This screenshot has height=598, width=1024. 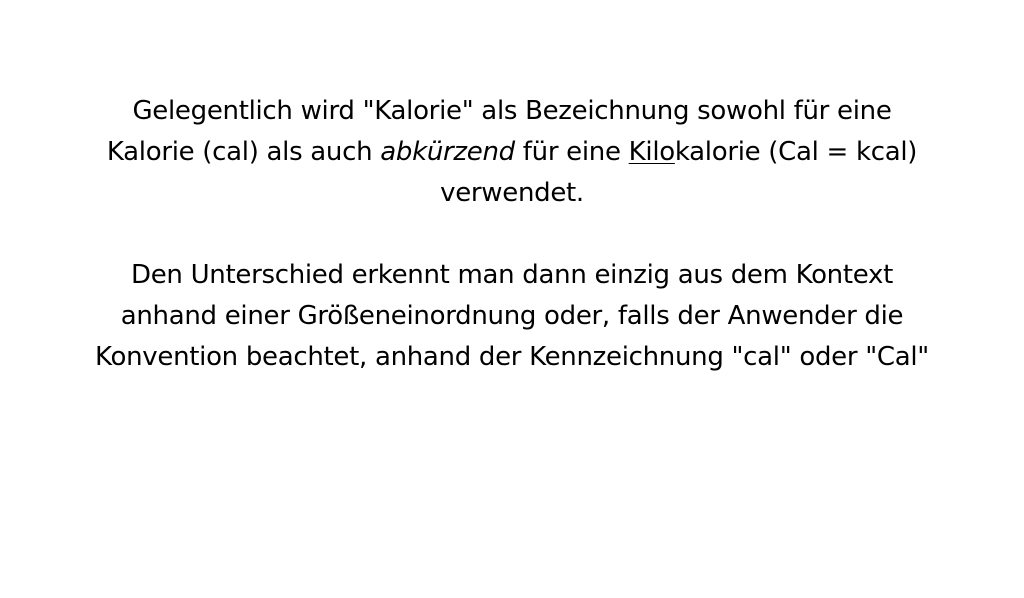 What do you see at coordinates (796, 152) in the screenshot?
I see `paragraph1-line2-text-c: kalorie (Cal = kcal)` at bounding box center [796, 152].